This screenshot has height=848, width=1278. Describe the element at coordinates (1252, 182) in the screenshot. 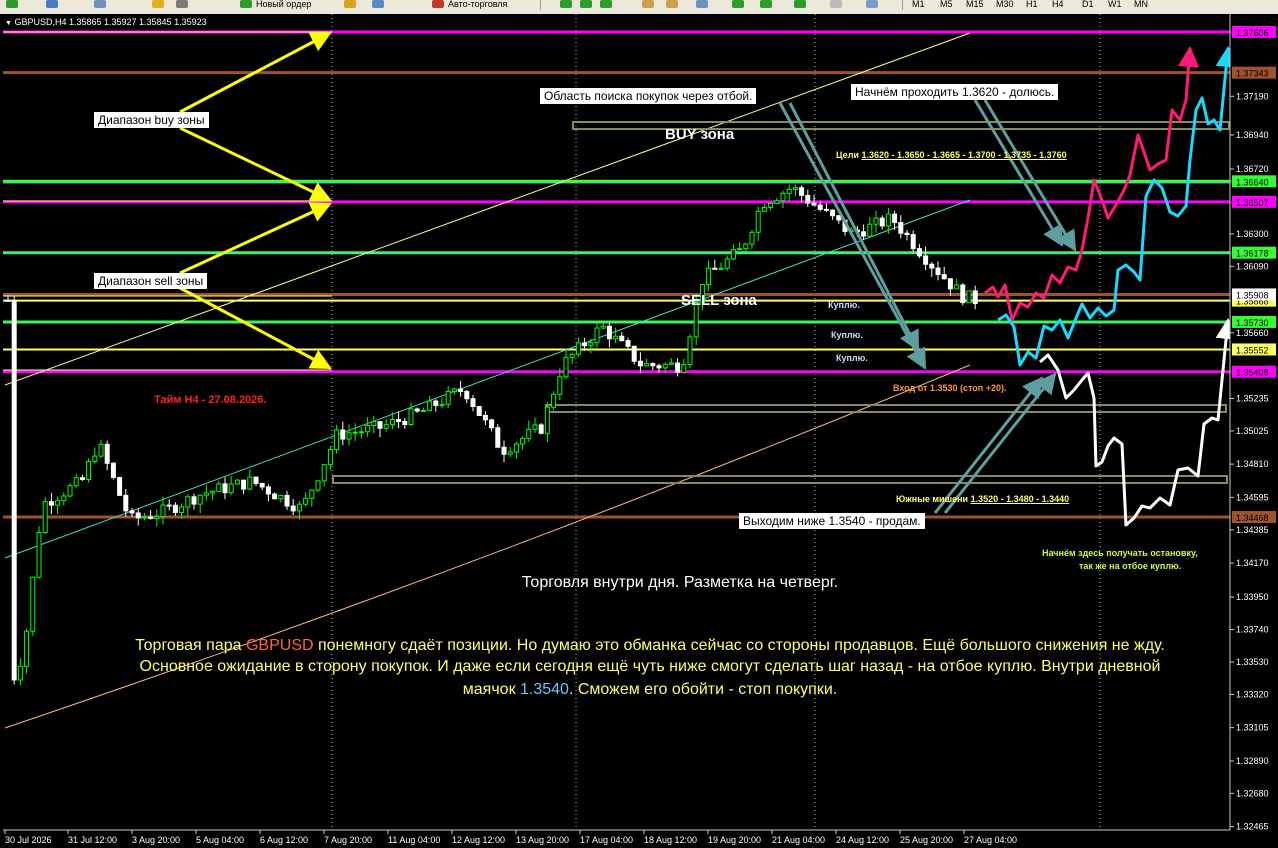

I see `level-price-text: 1.36640` at that location.